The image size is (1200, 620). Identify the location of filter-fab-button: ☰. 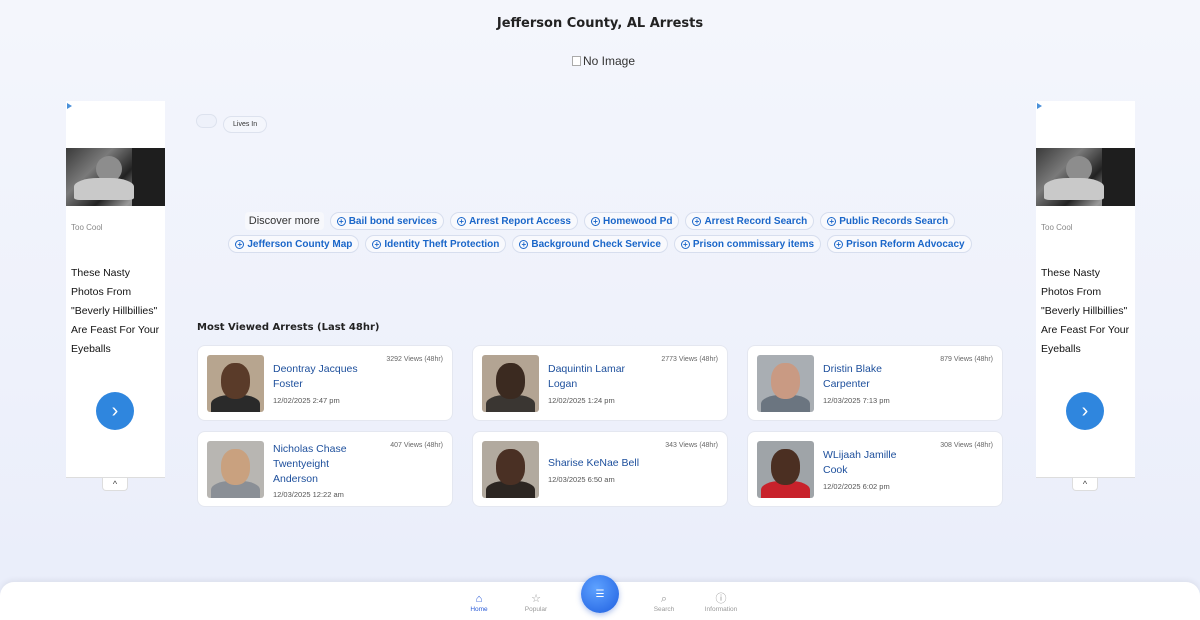
(600, 594).